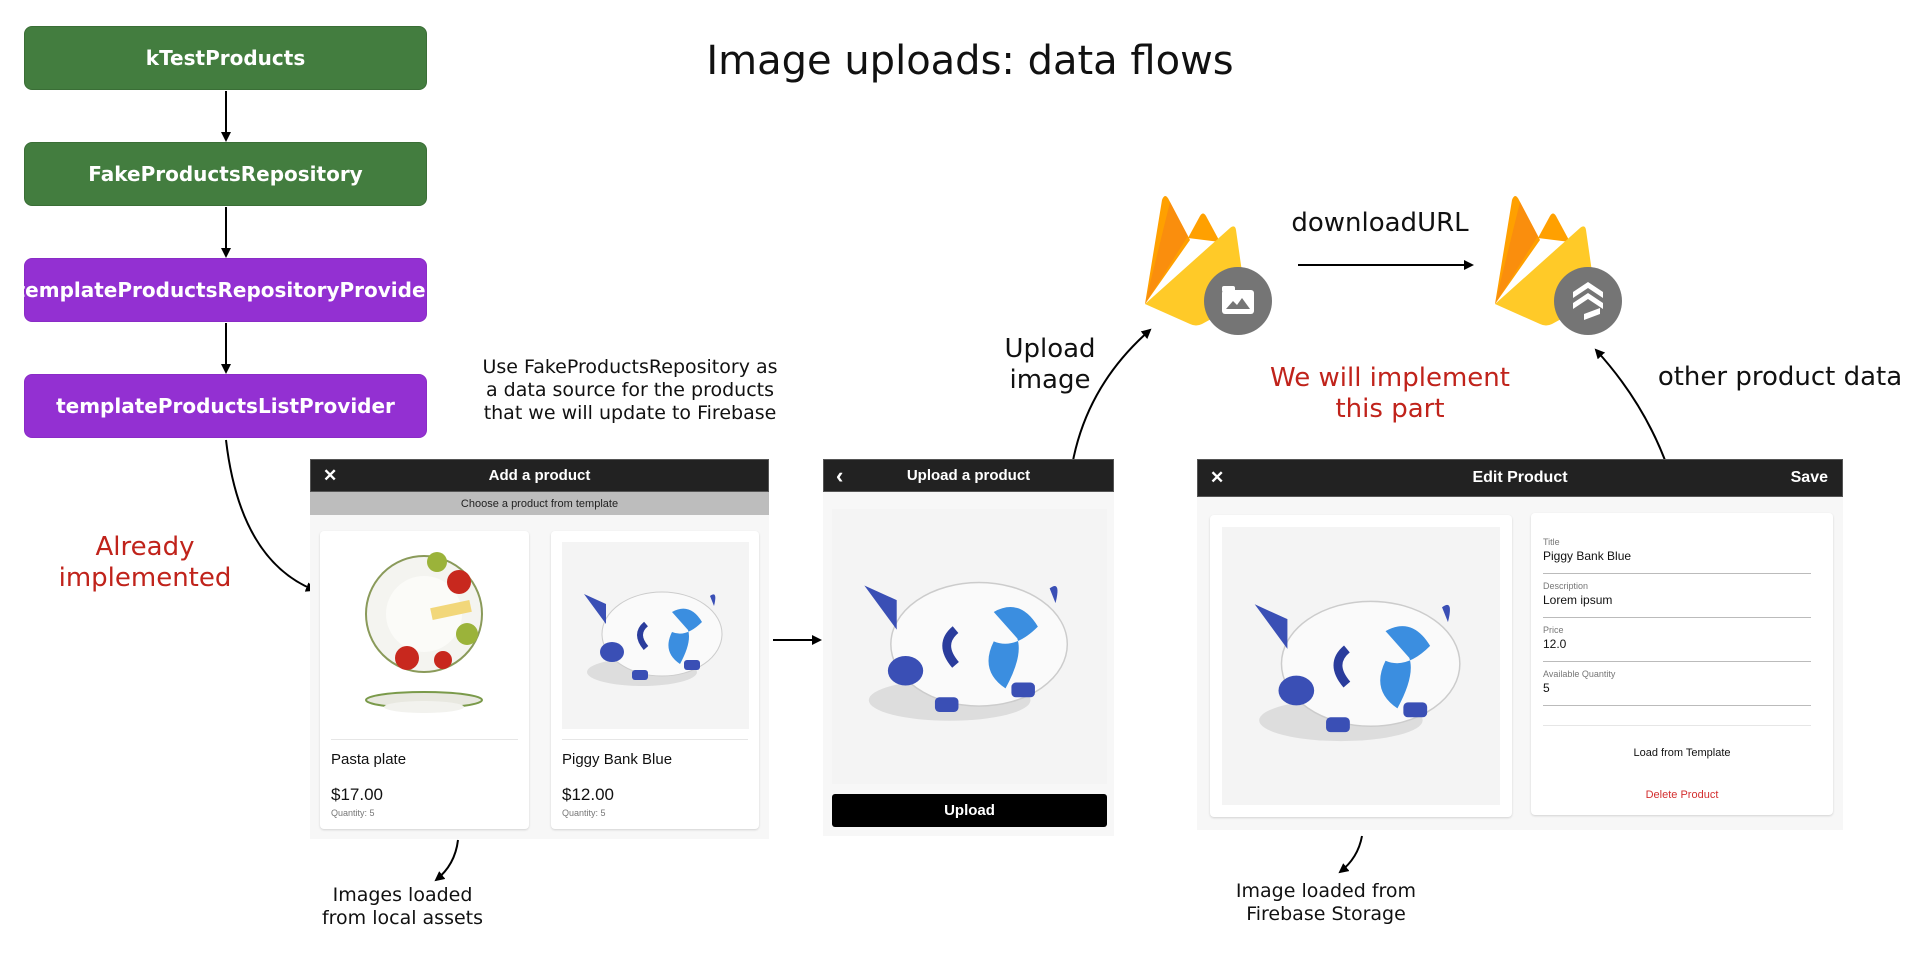  What do you see at coordinates (1566, 586) in the screenshot?
I see `field-label: Description` at bounding box center [1566, 586].